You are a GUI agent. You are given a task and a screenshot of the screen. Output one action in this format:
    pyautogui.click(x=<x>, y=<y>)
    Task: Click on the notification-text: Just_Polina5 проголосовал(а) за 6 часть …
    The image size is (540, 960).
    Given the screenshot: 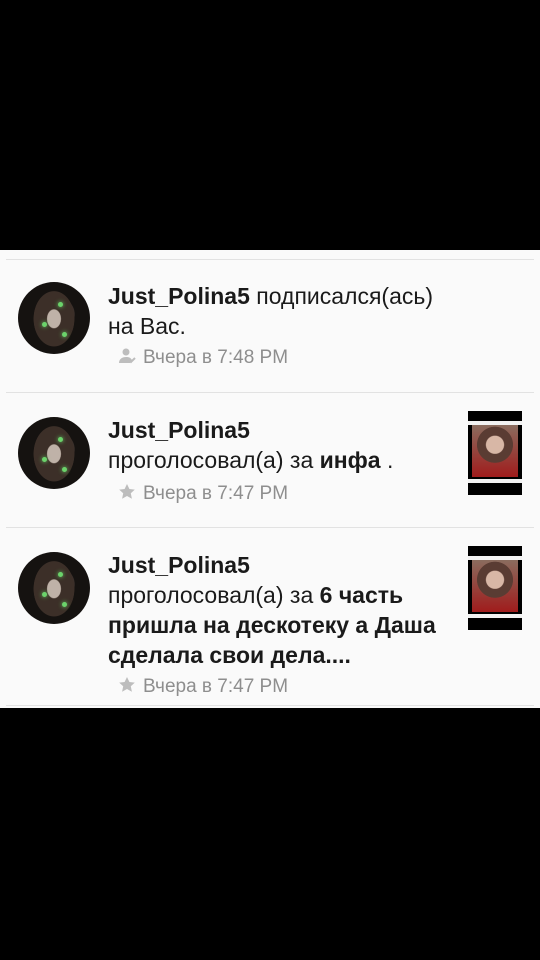 What is the action you would take?
    pyautogui.click(x=278, y=610)
    